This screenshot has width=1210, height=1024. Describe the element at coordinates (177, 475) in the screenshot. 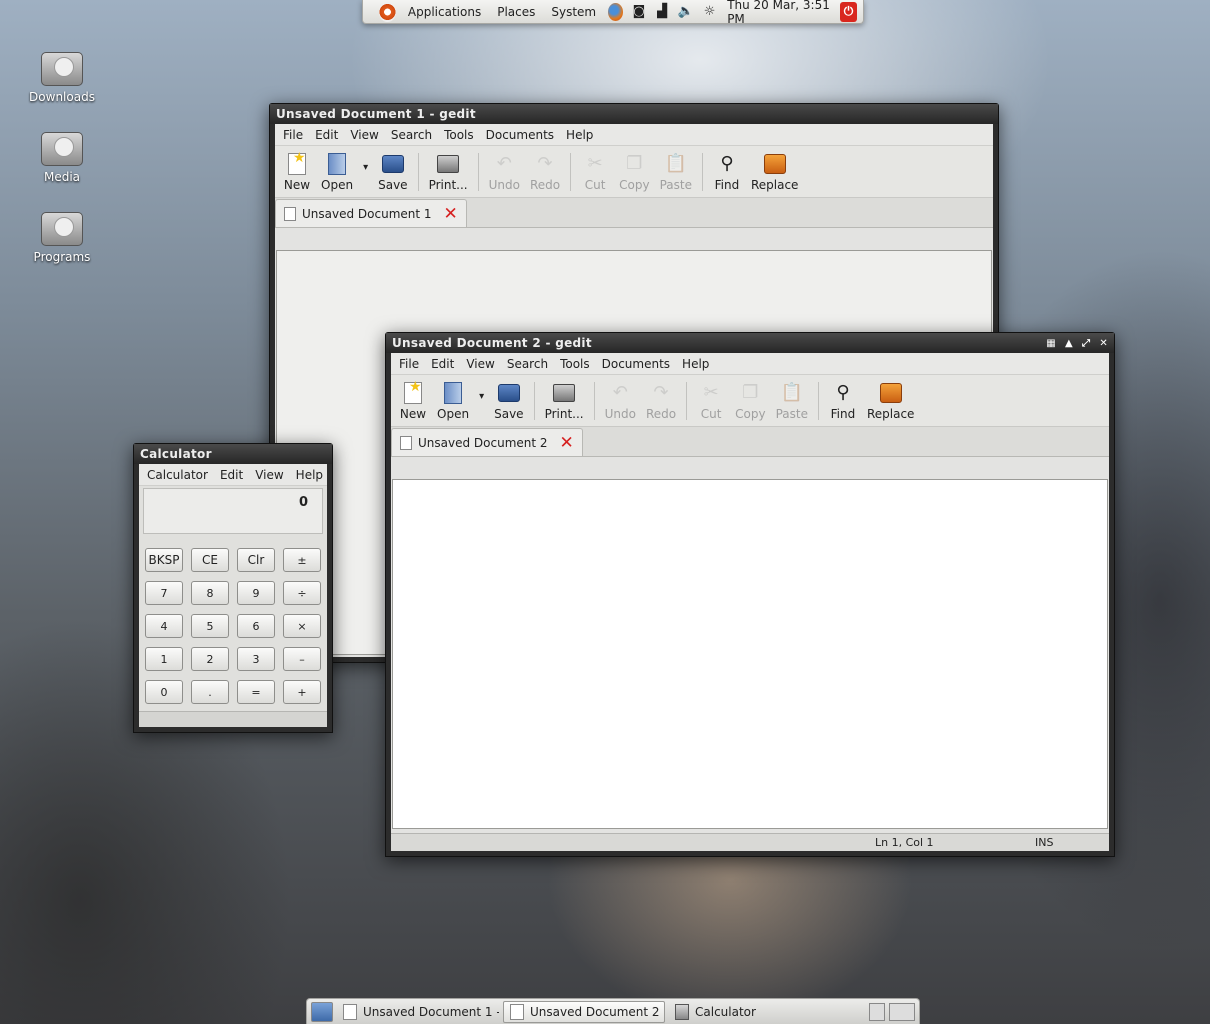

I see `menu-calculator: Calculator` at that location.